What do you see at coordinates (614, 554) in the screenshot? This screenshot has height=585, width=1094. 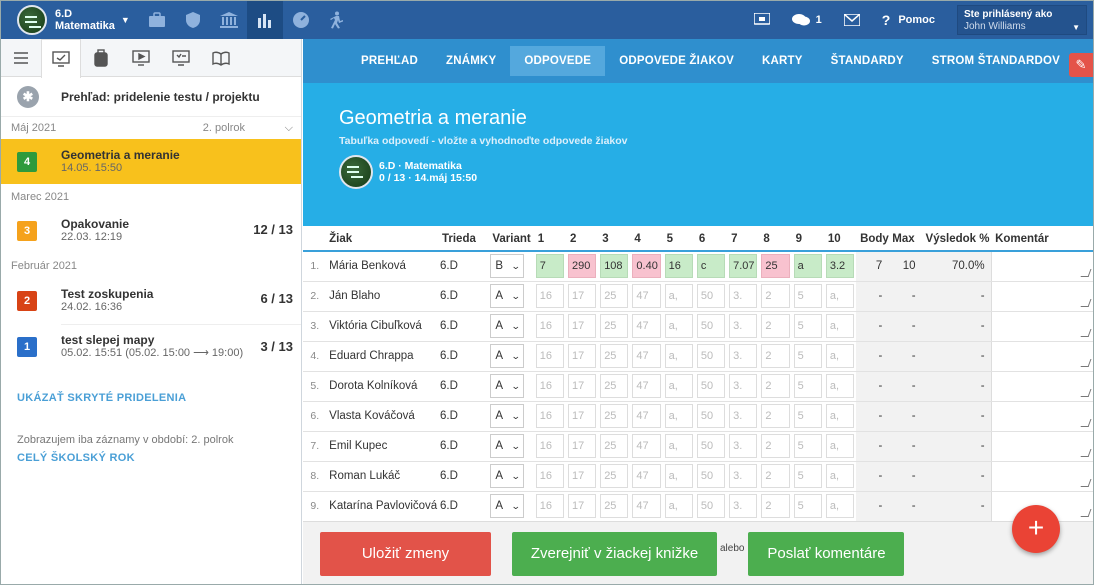 I see `publish-button: Zverejniť v žiackej knižke` at bounding box center [614, 554].